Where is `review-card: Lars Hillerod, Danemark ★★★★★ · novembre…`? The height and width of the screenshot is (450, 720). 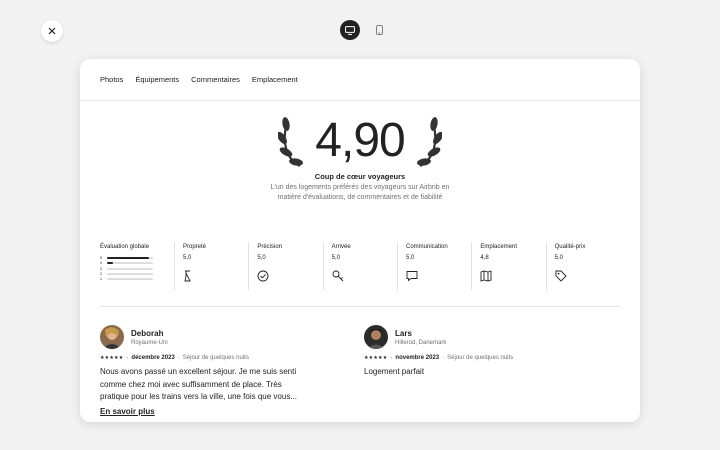 review-card: Lars Hillerod, Danemark ★★★★★ · novembre… is located at coordinates (466, 352).